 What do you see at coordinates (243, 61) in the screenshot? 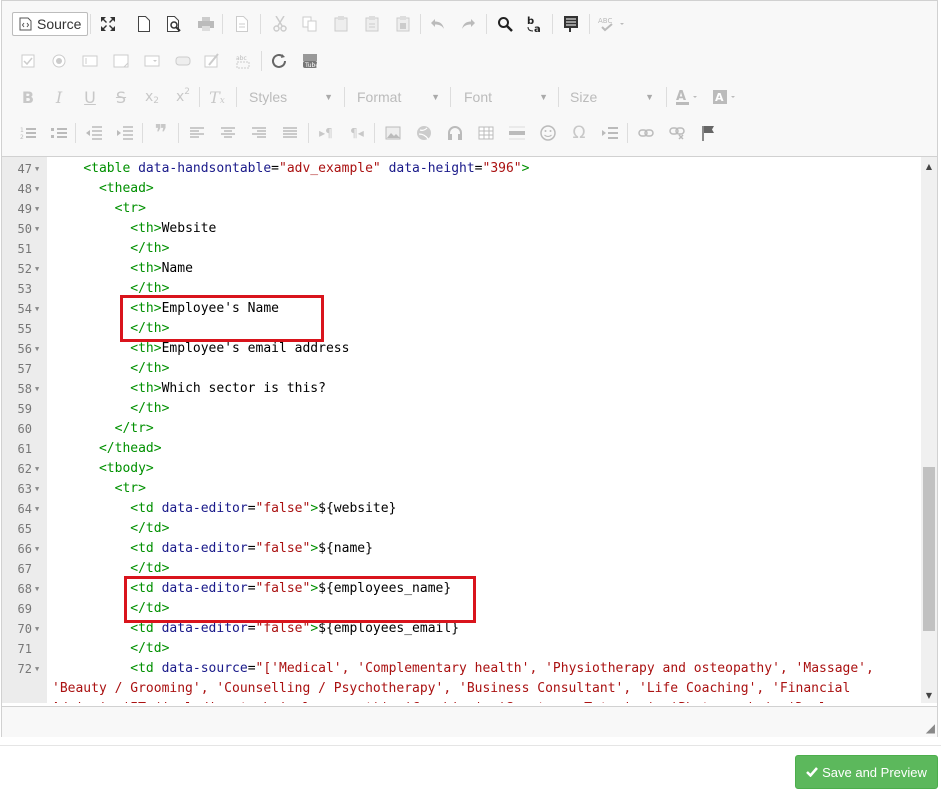
I see `hidden-field-form-icon: abc` at bounding box center [243, 61].